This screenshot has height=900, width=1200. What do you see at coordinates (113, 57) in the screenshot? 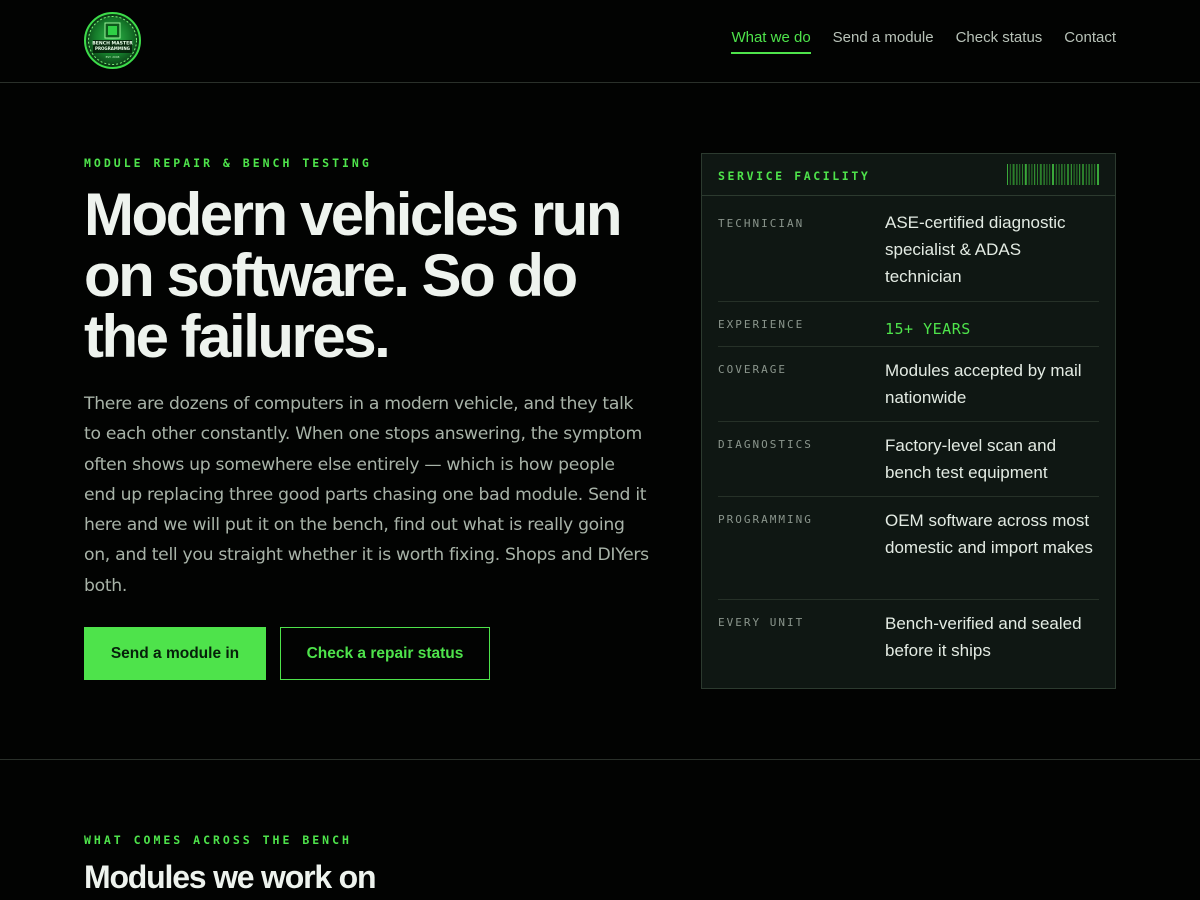
I see `logo-text-line-3: EST. 2008` at bounding box center [113, 57].